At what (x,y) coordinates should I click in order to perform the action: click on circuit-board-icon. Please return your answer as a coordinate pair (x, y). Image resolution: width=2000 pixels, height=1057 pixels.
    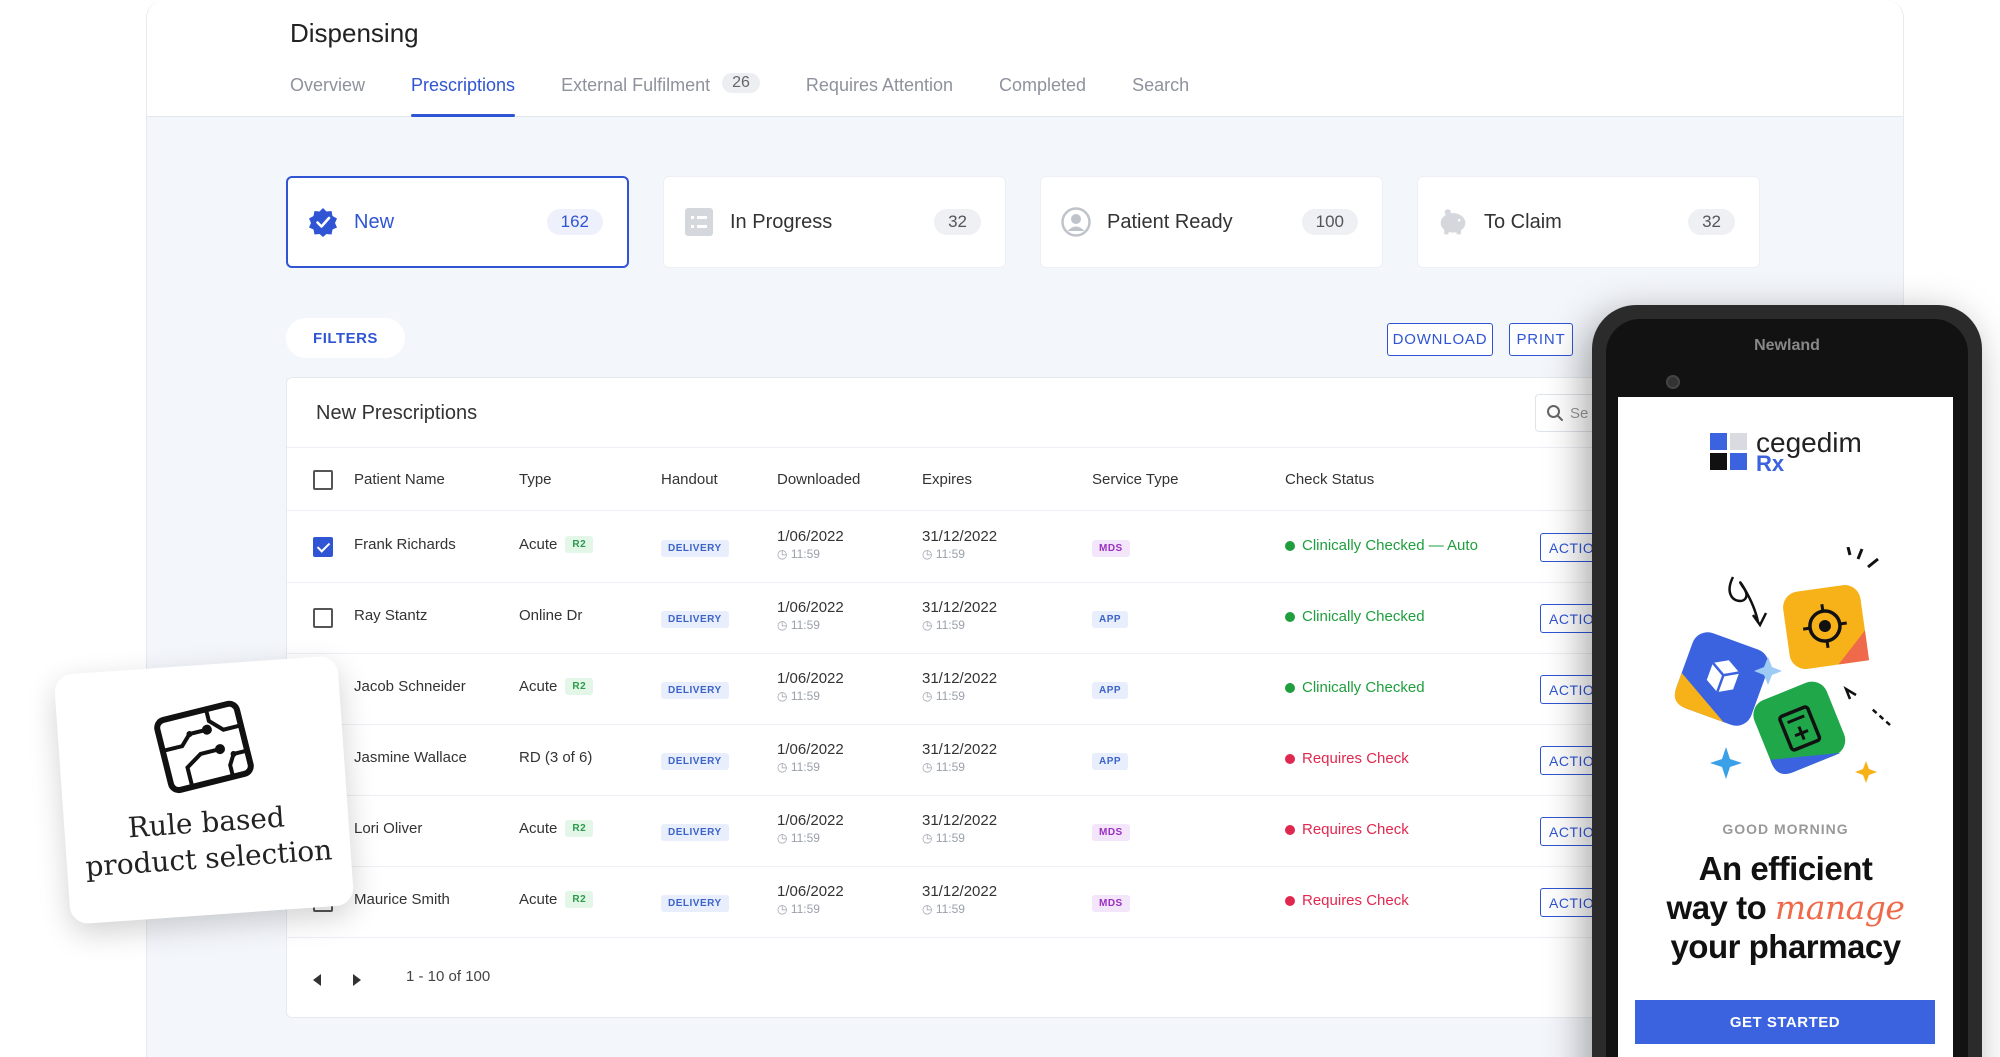
    Looking at the image, I should click on (204, 750).